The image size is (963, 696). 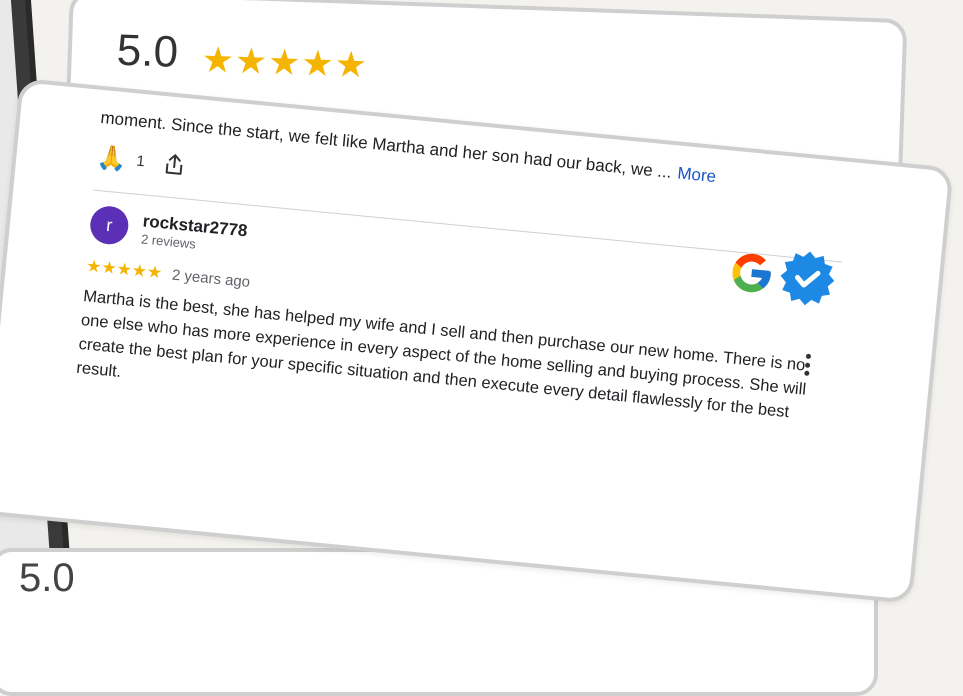 I want to click on share-icon, so click(x=175, y=164).